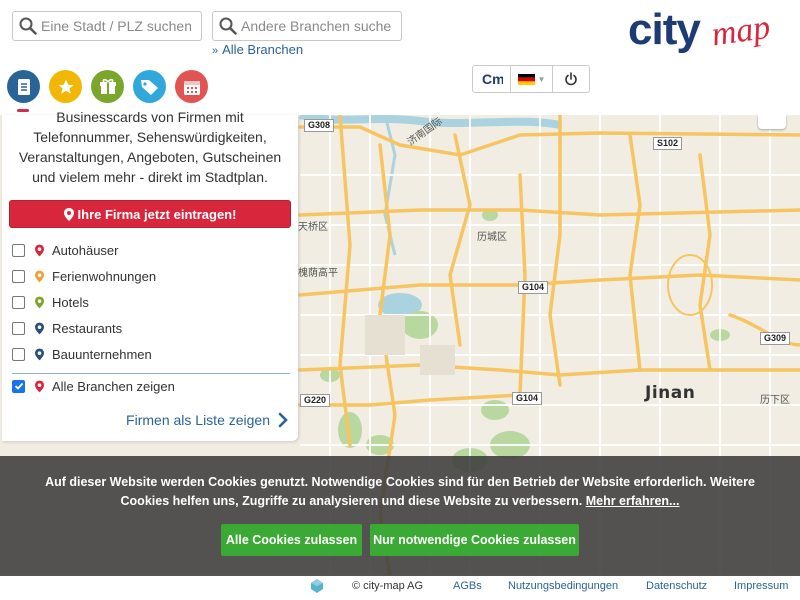  I want to click on citymap-logo: city map, so click(708, 32).